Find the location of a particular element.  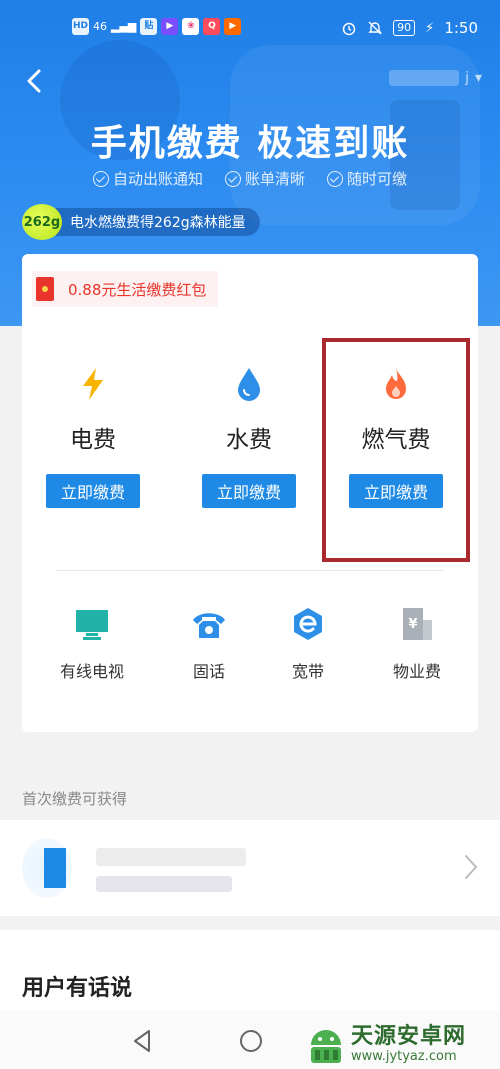

bill-label: 物业费 is located at coordinates (416, 671).